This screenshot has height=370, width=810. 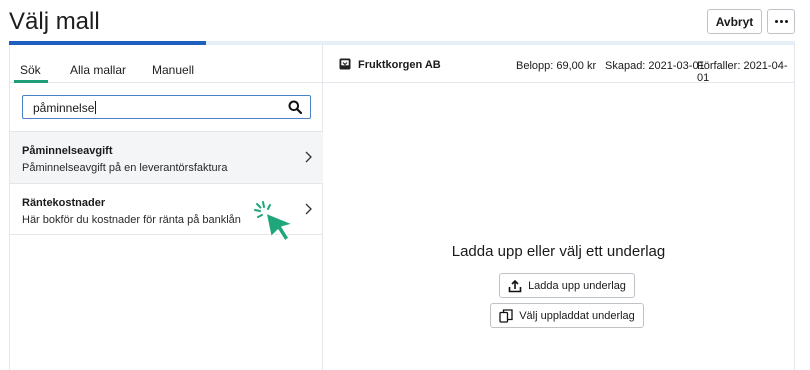 I want to click on upload-heading: Ladda upp eller välj ett underlag, so click(x=558, y=251).